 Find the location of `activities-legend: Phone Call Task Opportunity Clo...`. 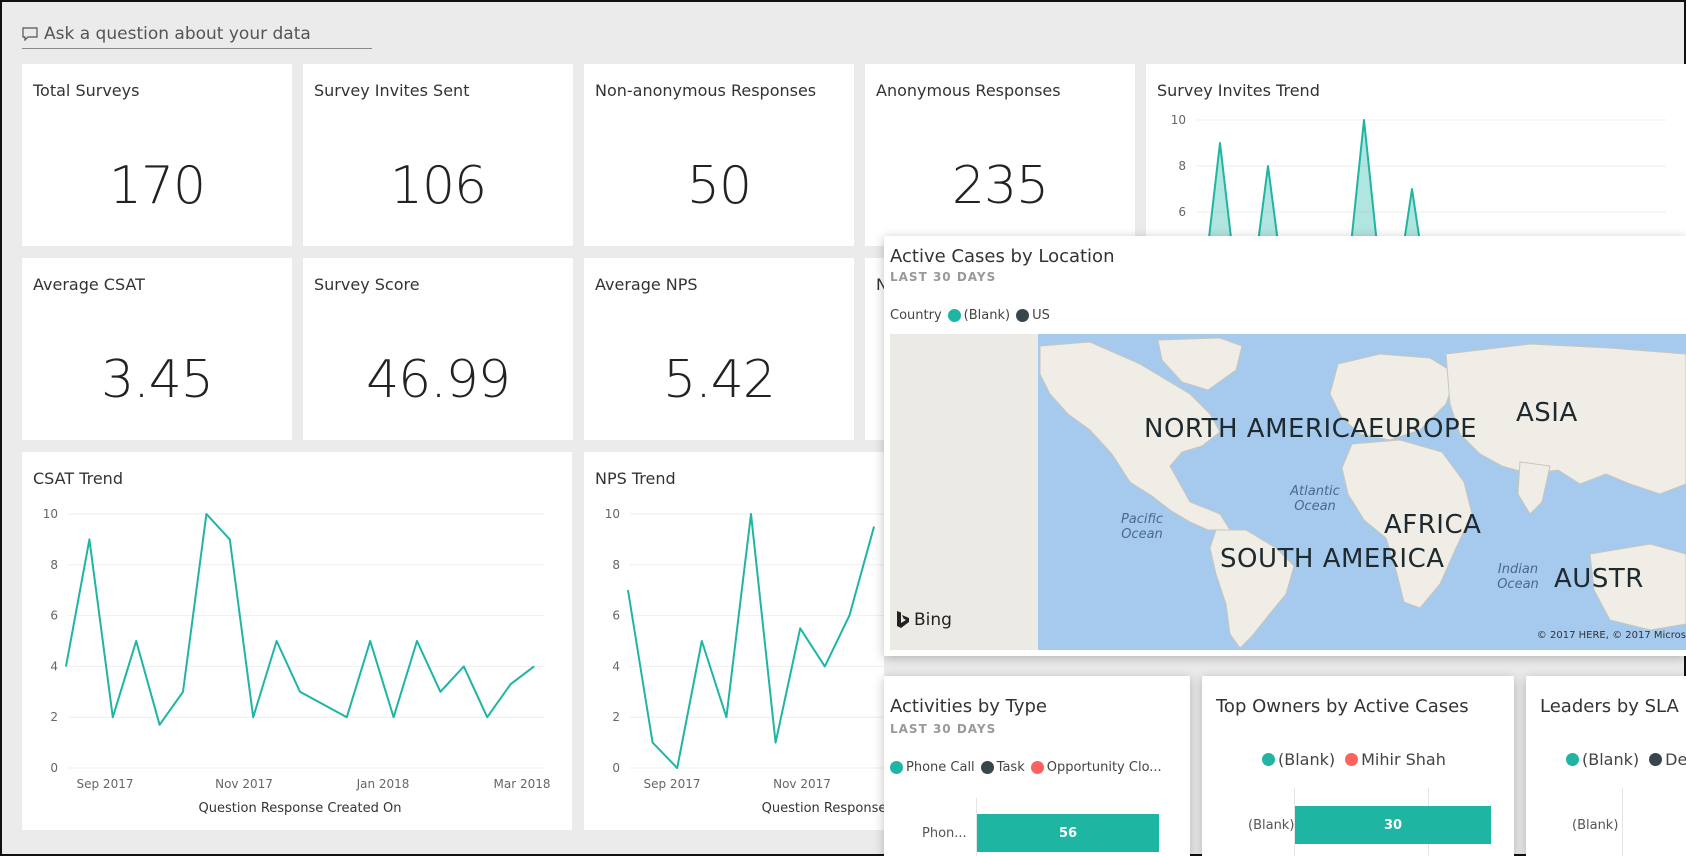

activities-legend: Phone Call Task Opportunity Clo... is located at coordinates (1026, 767).